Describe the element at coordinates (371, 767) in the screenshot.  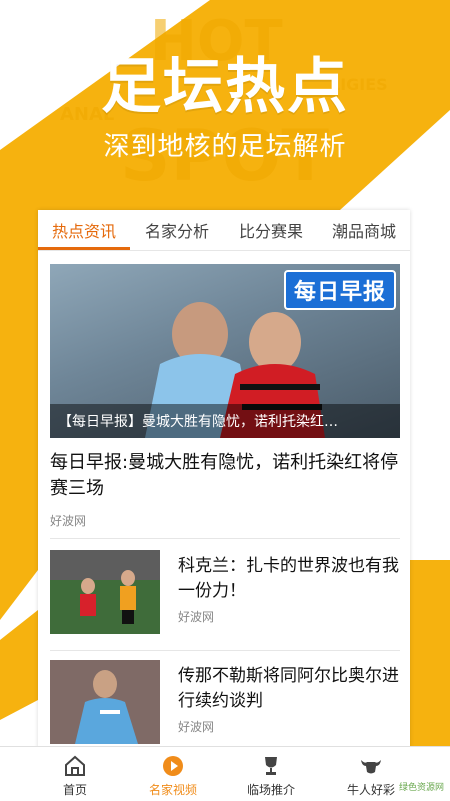
I see `bull-icon` at that location.